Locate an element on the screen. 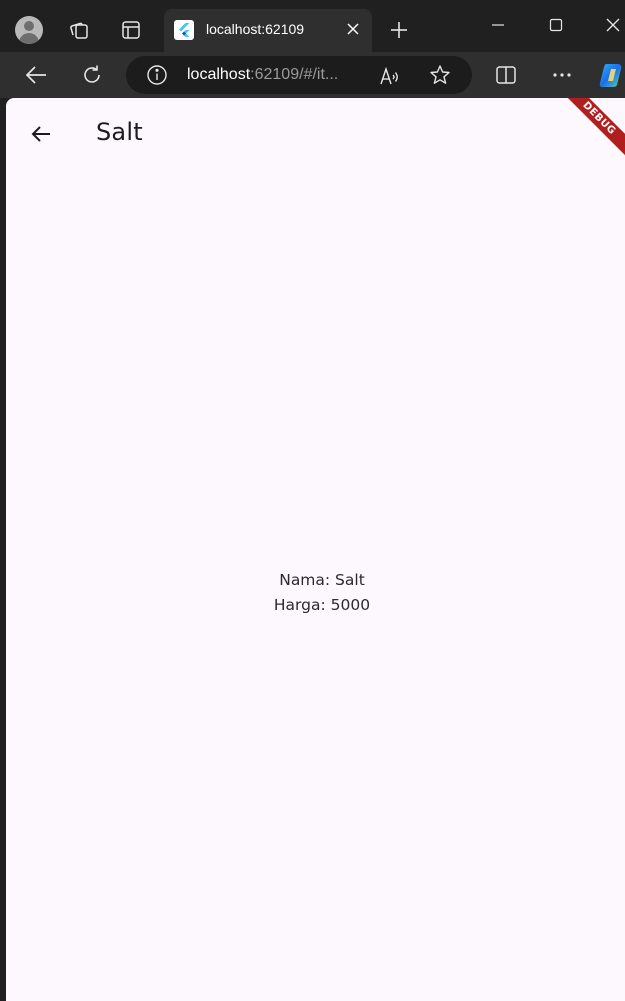 This screenshot has height=1001, width=625. browser-tab: localhost:62109 is located at coordinates (268, 30).